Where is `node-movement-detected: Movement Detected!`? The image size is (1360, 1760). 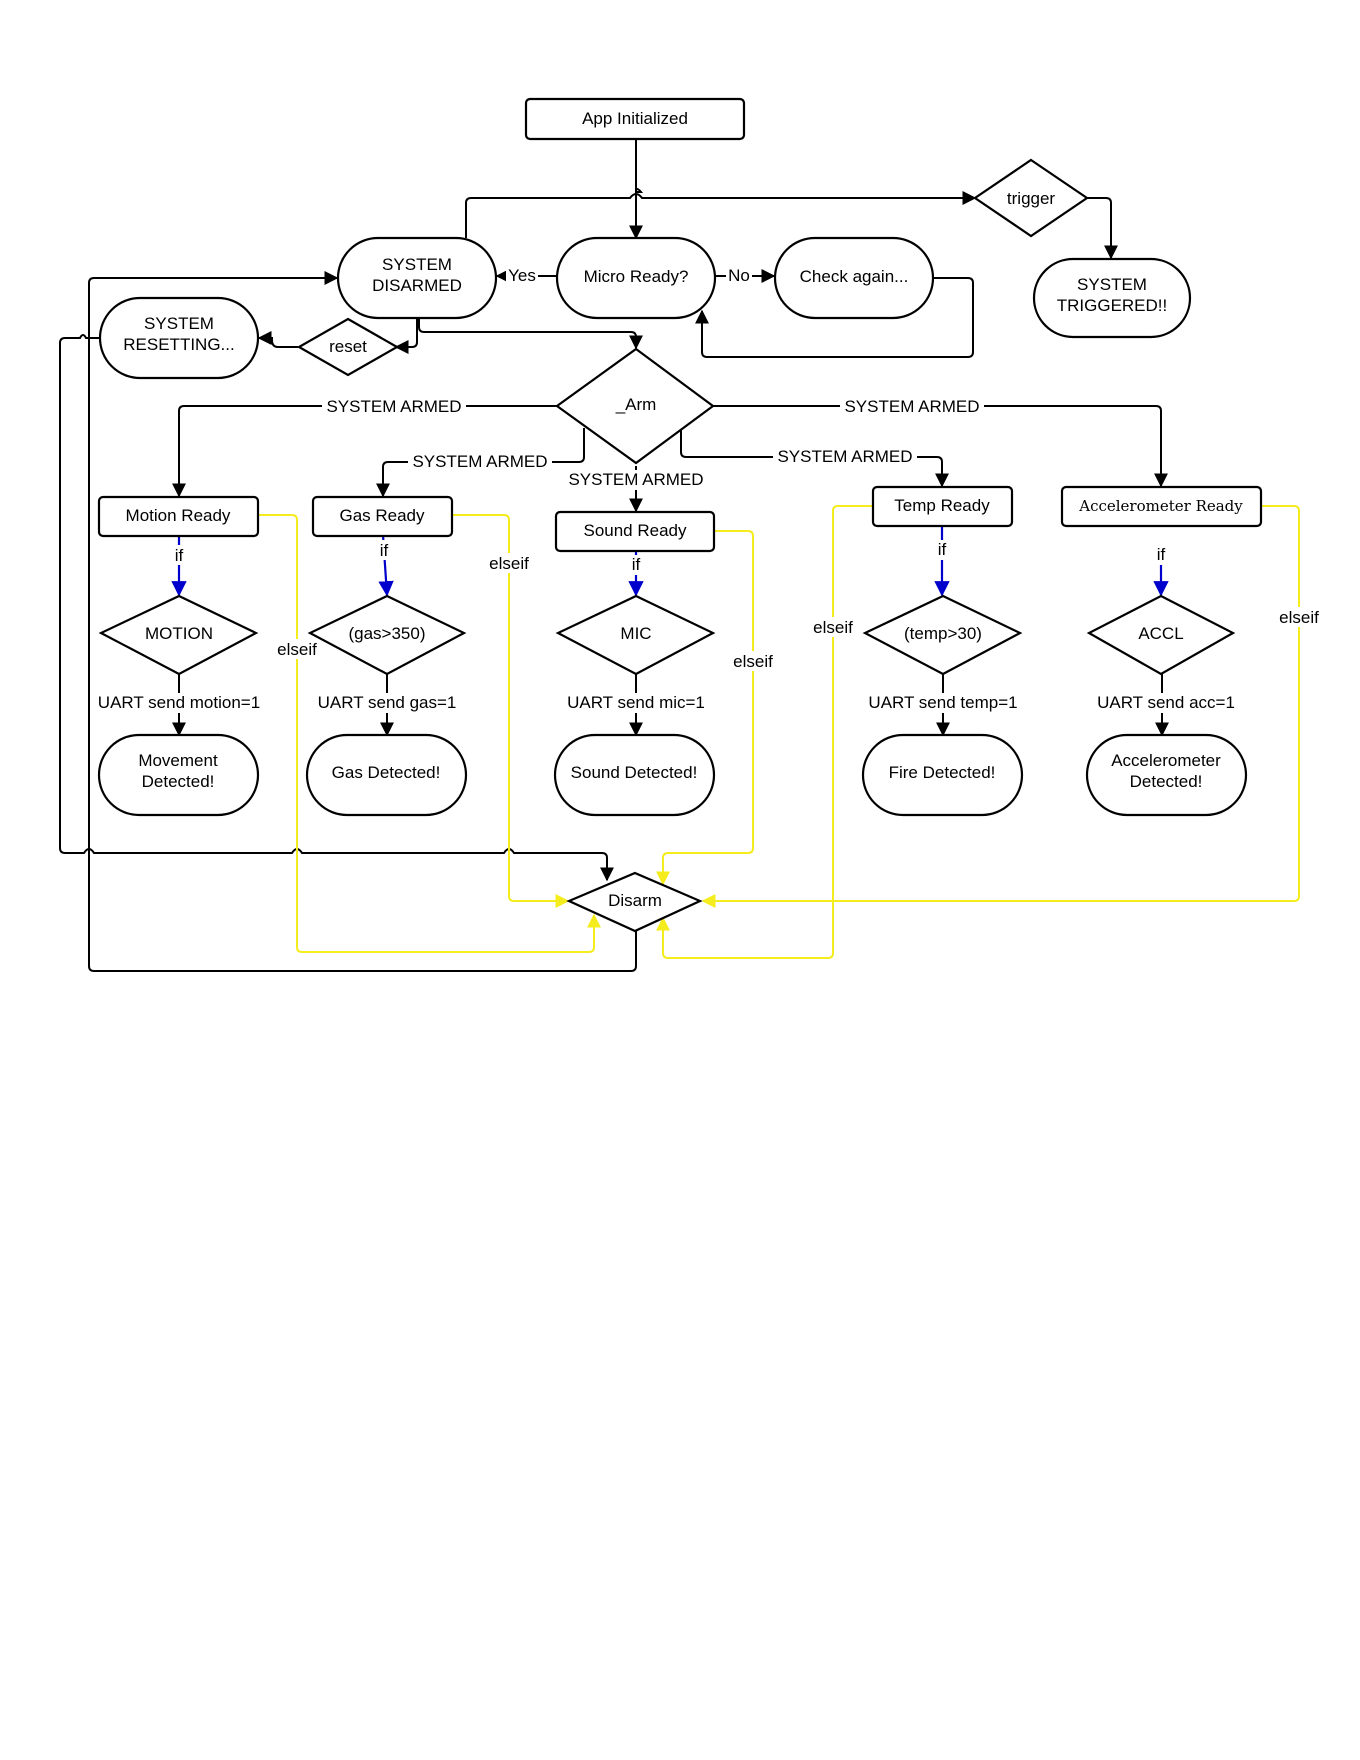
node-movement-detected: Movement Detected! is located at coordinates (178, 775).